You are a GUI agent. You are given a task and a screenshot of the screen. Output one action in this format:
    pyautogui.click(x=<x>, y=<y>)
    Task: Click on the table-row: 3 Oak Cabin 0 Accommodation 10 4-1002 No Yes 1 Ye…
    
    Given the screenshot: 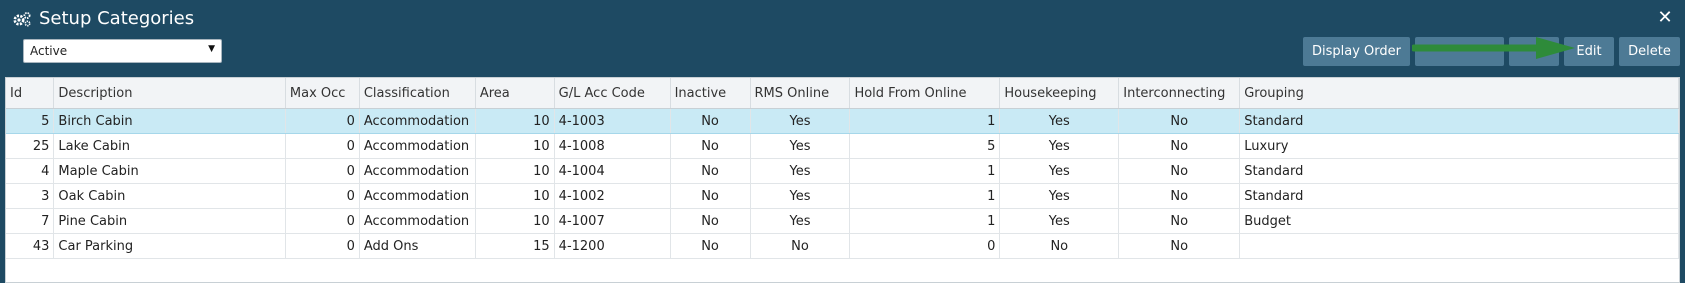 What is the action you would take?
    pyautogui.click(x=842, y=196)
    